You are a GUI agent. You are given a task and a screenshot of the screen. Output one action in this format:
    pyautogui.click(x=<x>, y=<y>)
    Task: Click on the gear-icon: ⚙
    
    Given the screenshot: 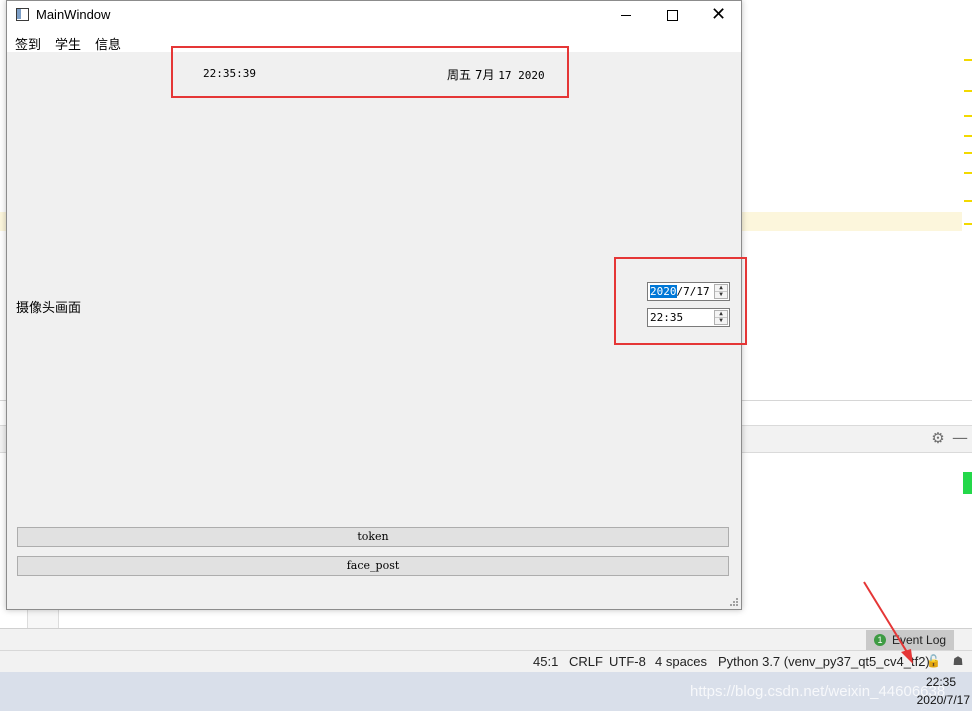 What is the action you would take?
    pyautogui.click(x=938, y=438)
    